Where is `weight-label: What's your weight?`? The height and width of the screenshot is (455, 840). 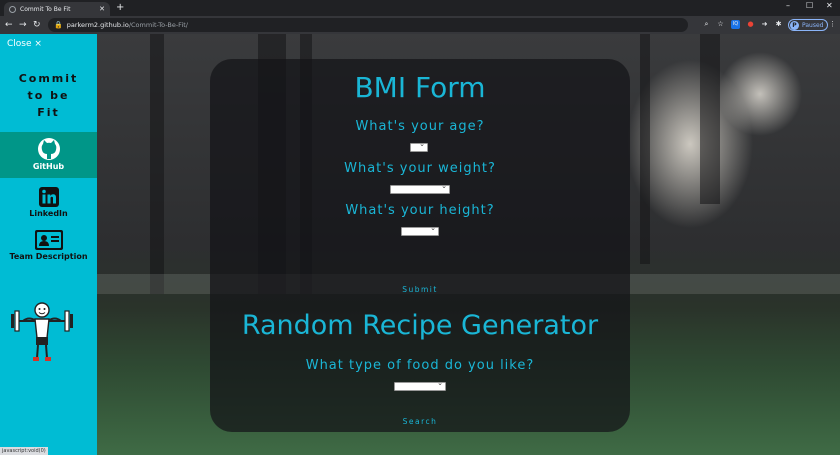
weight-label: What's your weight? is located at coordinates (420, 168).